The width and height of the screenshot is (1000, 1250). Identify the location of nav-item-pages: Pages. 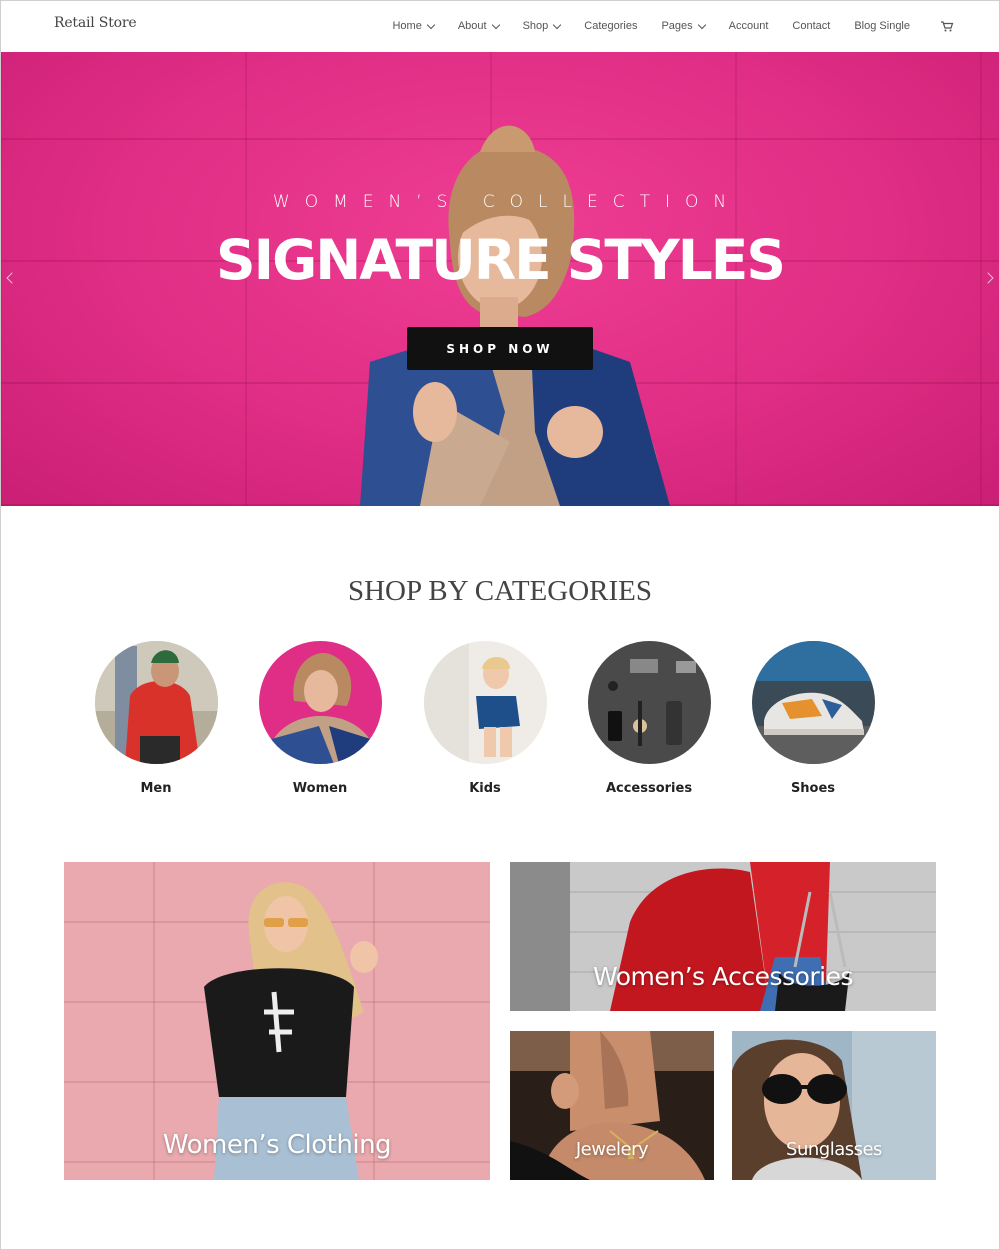
(683, 26).